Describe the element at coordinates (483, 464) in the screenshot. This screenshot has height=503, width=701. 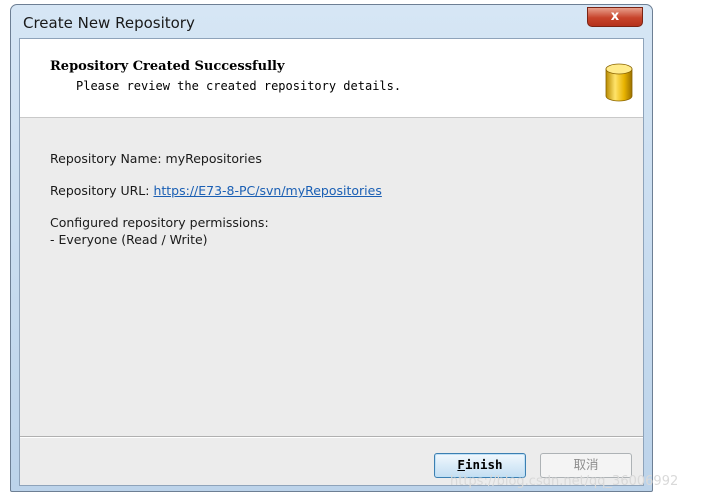
I see `finish-label: inish` at that location.